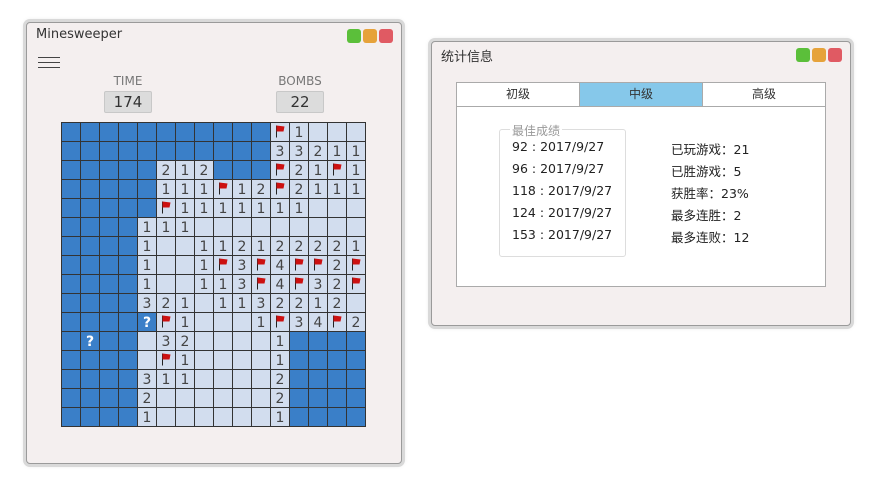 The height and width of the screenshot is (486, 871). Describe the element at coordinates (764, 94) in the screenshot. I see `tab-expert: 高级` at that location.